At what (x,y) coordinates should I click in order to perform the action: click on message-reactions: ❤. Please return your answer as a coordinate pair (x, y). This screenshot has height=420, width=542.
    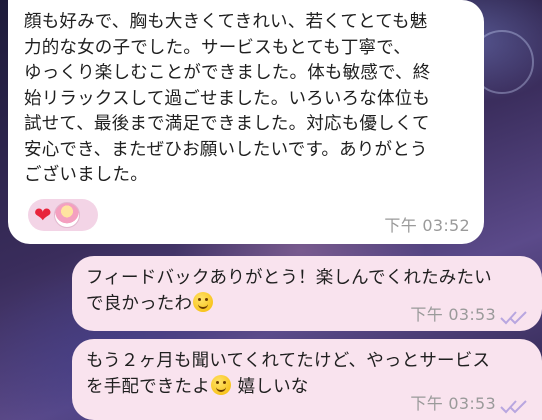
    Looking at the image, I should click on (63, 215).